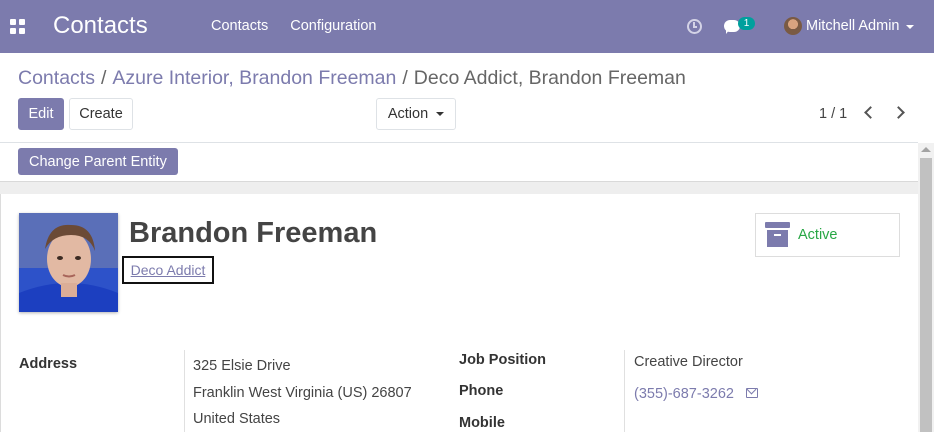 The height and width of the screenshot is (432, 934). I want to click on action-label: Action, so click(408, 114).